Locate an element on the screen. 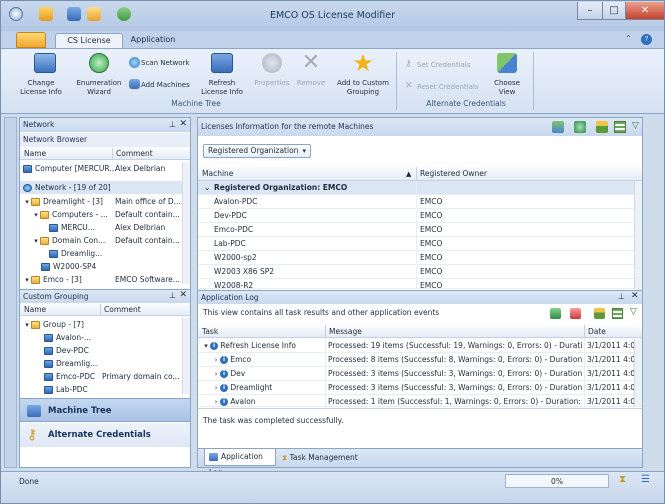  wizard-icon is located at coordinates (99, 63).